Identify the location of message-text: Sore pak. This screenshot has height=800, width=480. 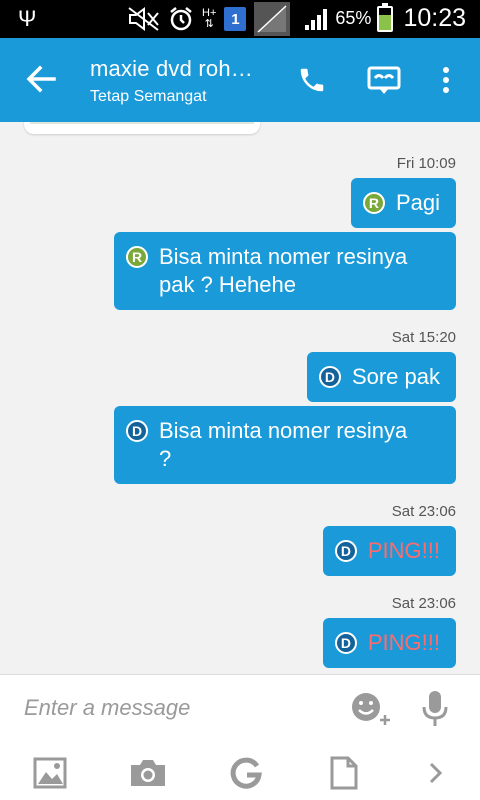
(395, 376).